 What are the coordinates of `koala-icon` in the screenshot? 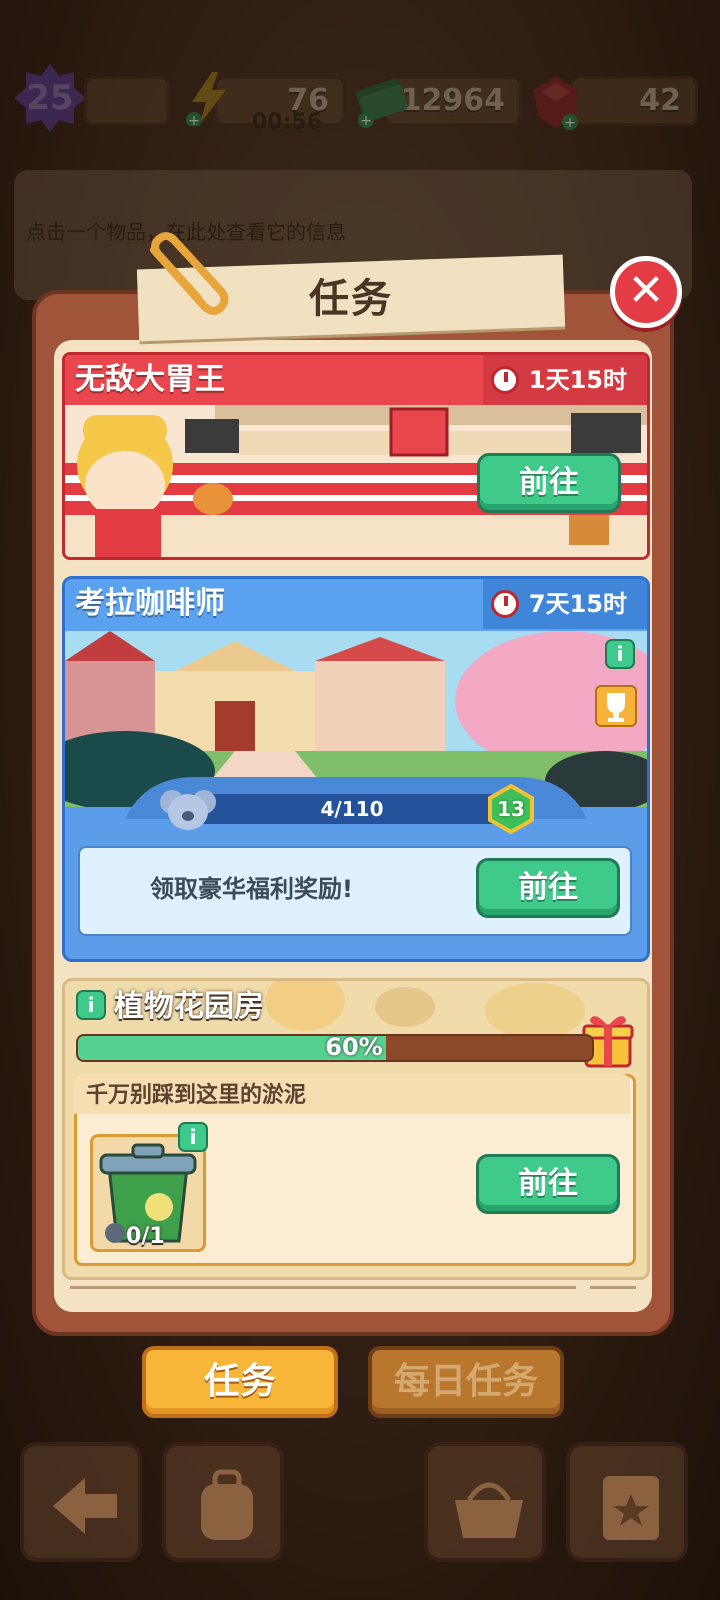 It's located at (188, 810).